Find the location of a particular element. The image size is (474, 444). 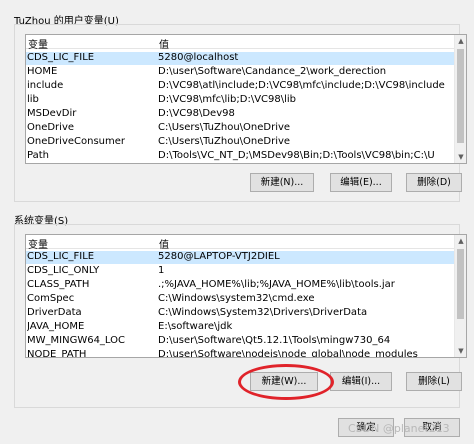

user-vars-scrollbar: ▲ ▼ is located at coordinates (460, 99).